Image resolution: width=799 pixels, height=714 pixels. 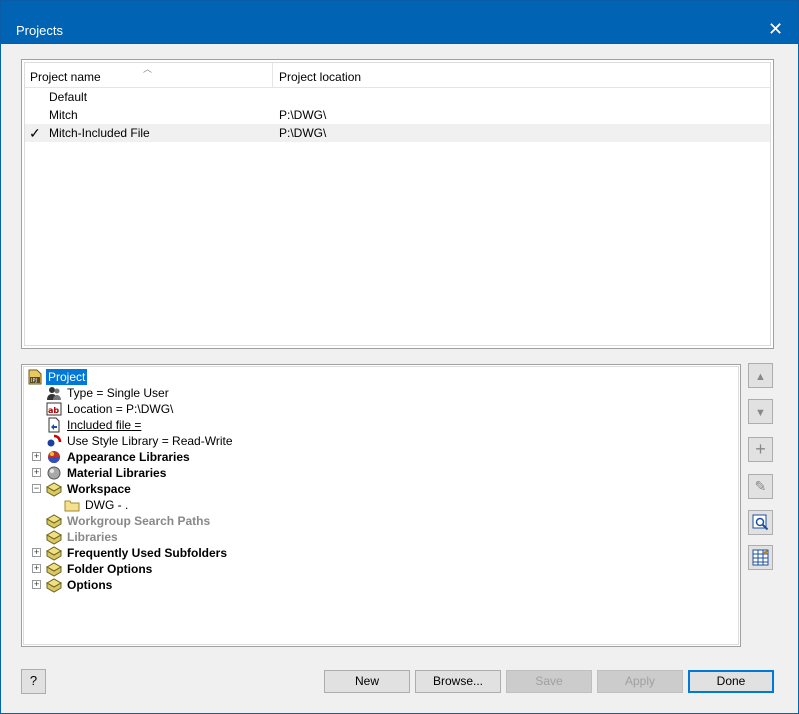 I want to click on table-grid-icon, so click(x=761, y=559).